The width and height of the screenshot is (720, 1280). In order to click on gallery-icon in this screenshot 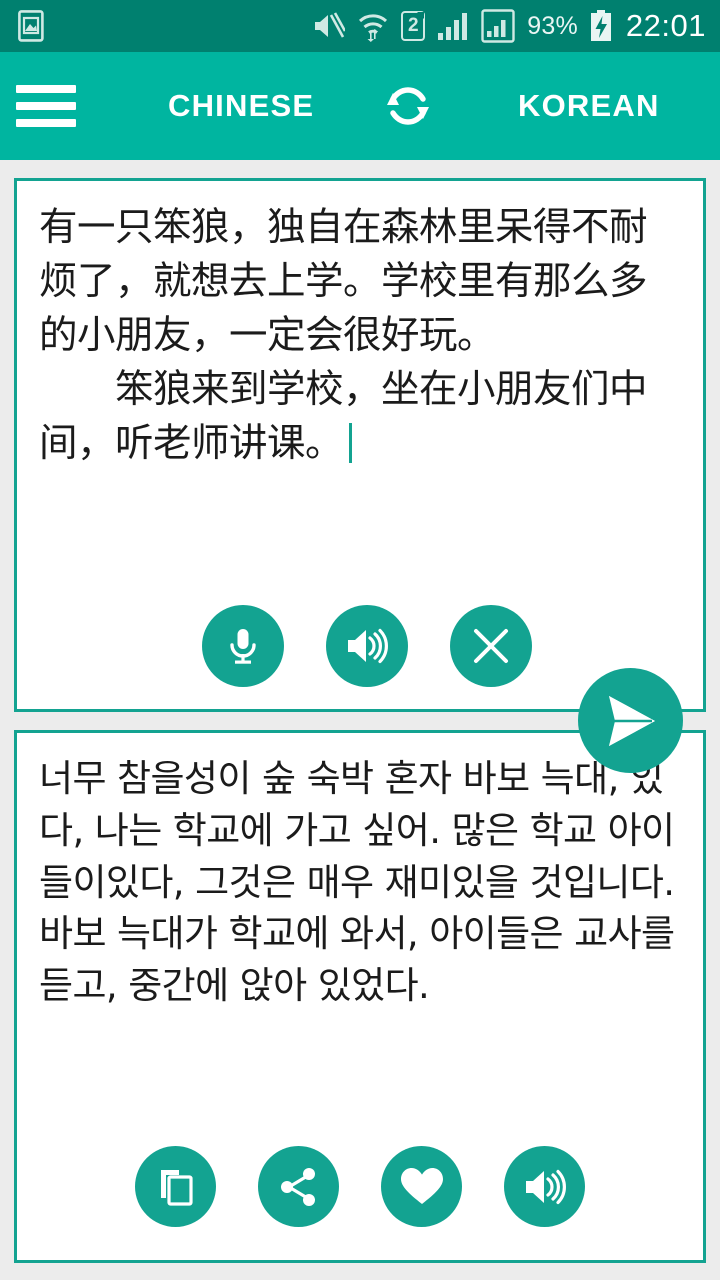, I will do `click(31, 26)`.